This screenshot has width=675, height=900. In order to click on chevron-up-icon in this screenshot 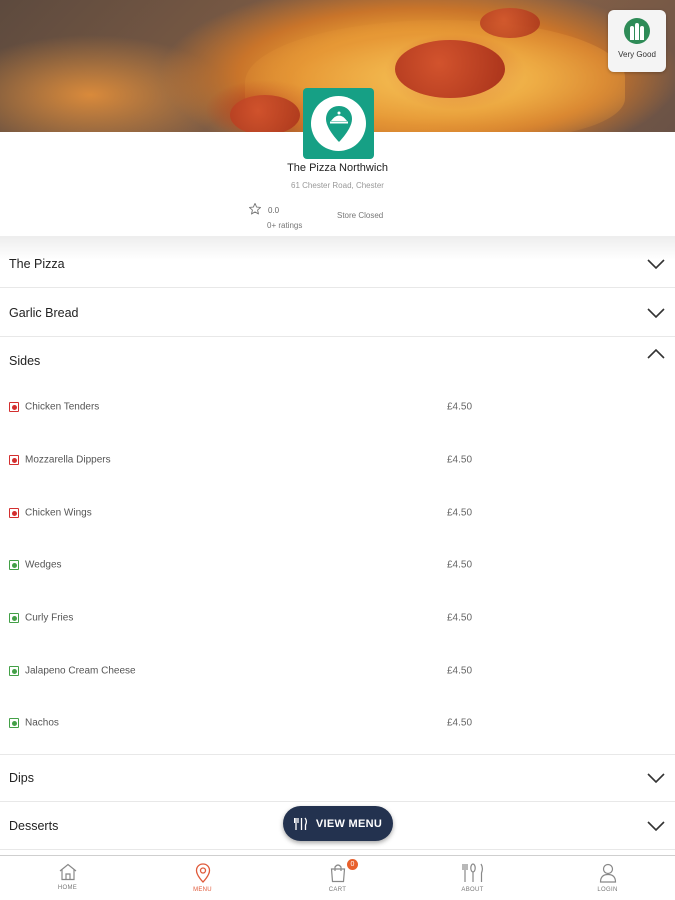, I will do `click(656, 354)`.